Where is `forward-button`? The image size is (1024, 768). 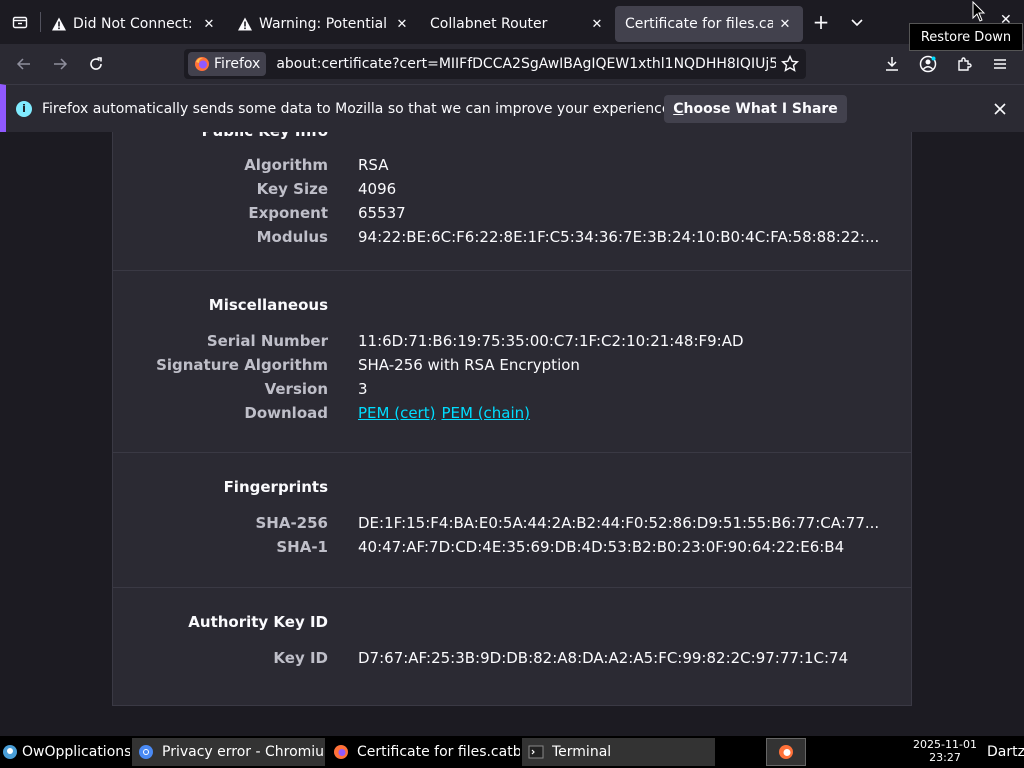 forward-button is located at coordinates (60, 64).